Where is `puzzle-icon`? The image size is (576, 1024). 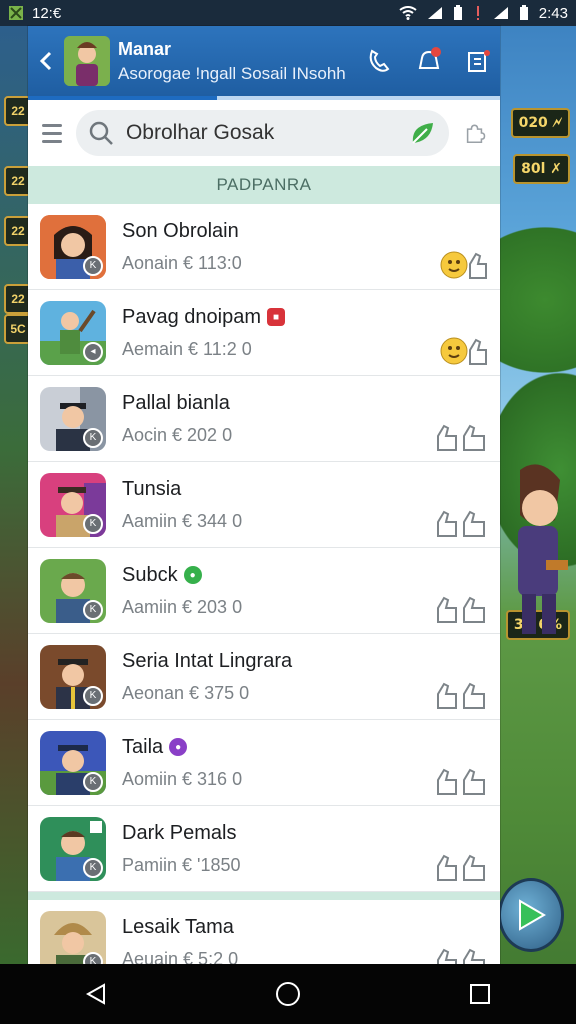 puzzle-icon is located at coordinates (474, 133).